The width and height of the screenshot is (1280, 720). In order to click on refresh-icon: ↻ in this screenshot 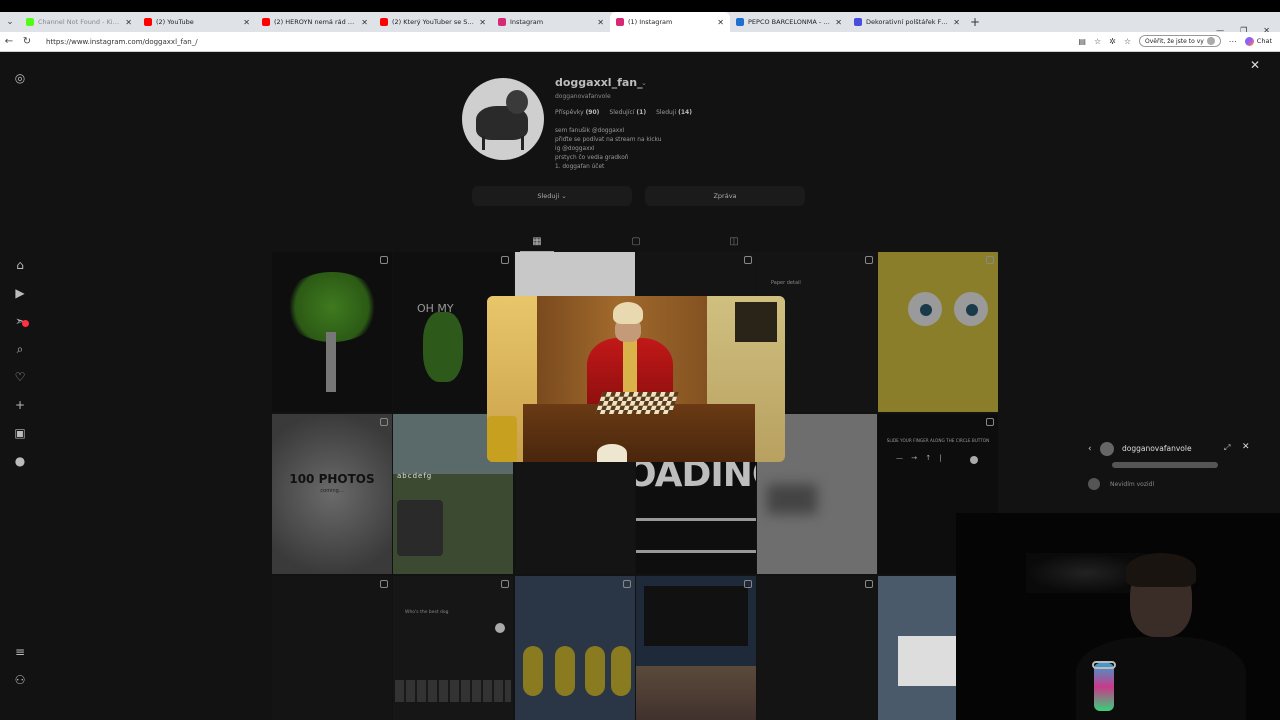, I will do `click(27, 41)`.